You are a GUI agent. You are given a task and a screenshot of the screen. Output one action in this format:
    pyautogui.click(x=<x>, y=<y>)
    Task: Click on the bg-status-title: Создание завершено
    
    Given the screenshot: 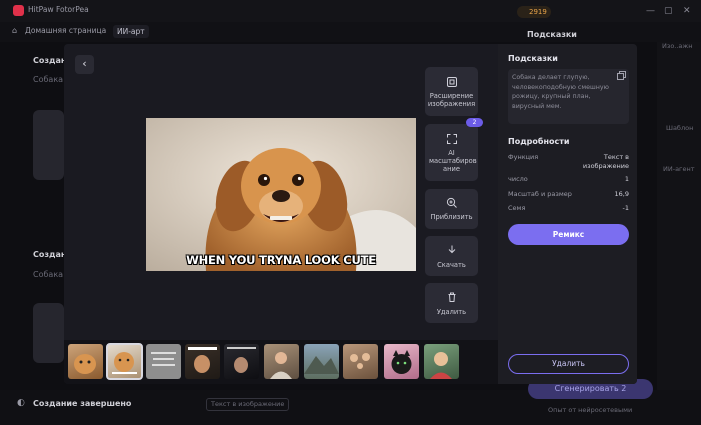 What is the action you would take?
    pyautogui.click(x=82, y=403)
    